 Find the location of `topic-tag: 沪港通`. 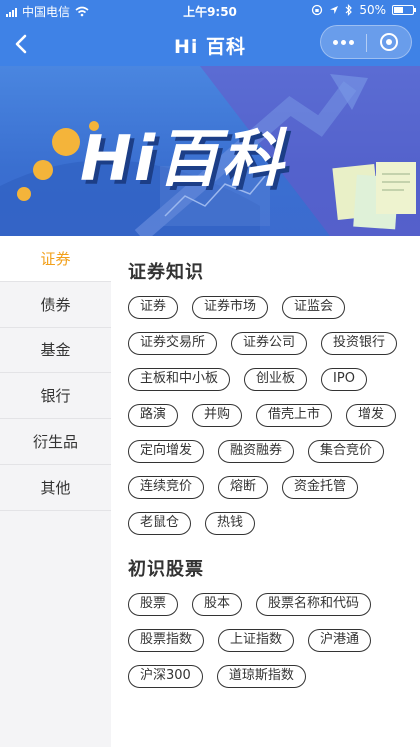

topic-tag: 沪港通 is located at coordinates (340, 640).